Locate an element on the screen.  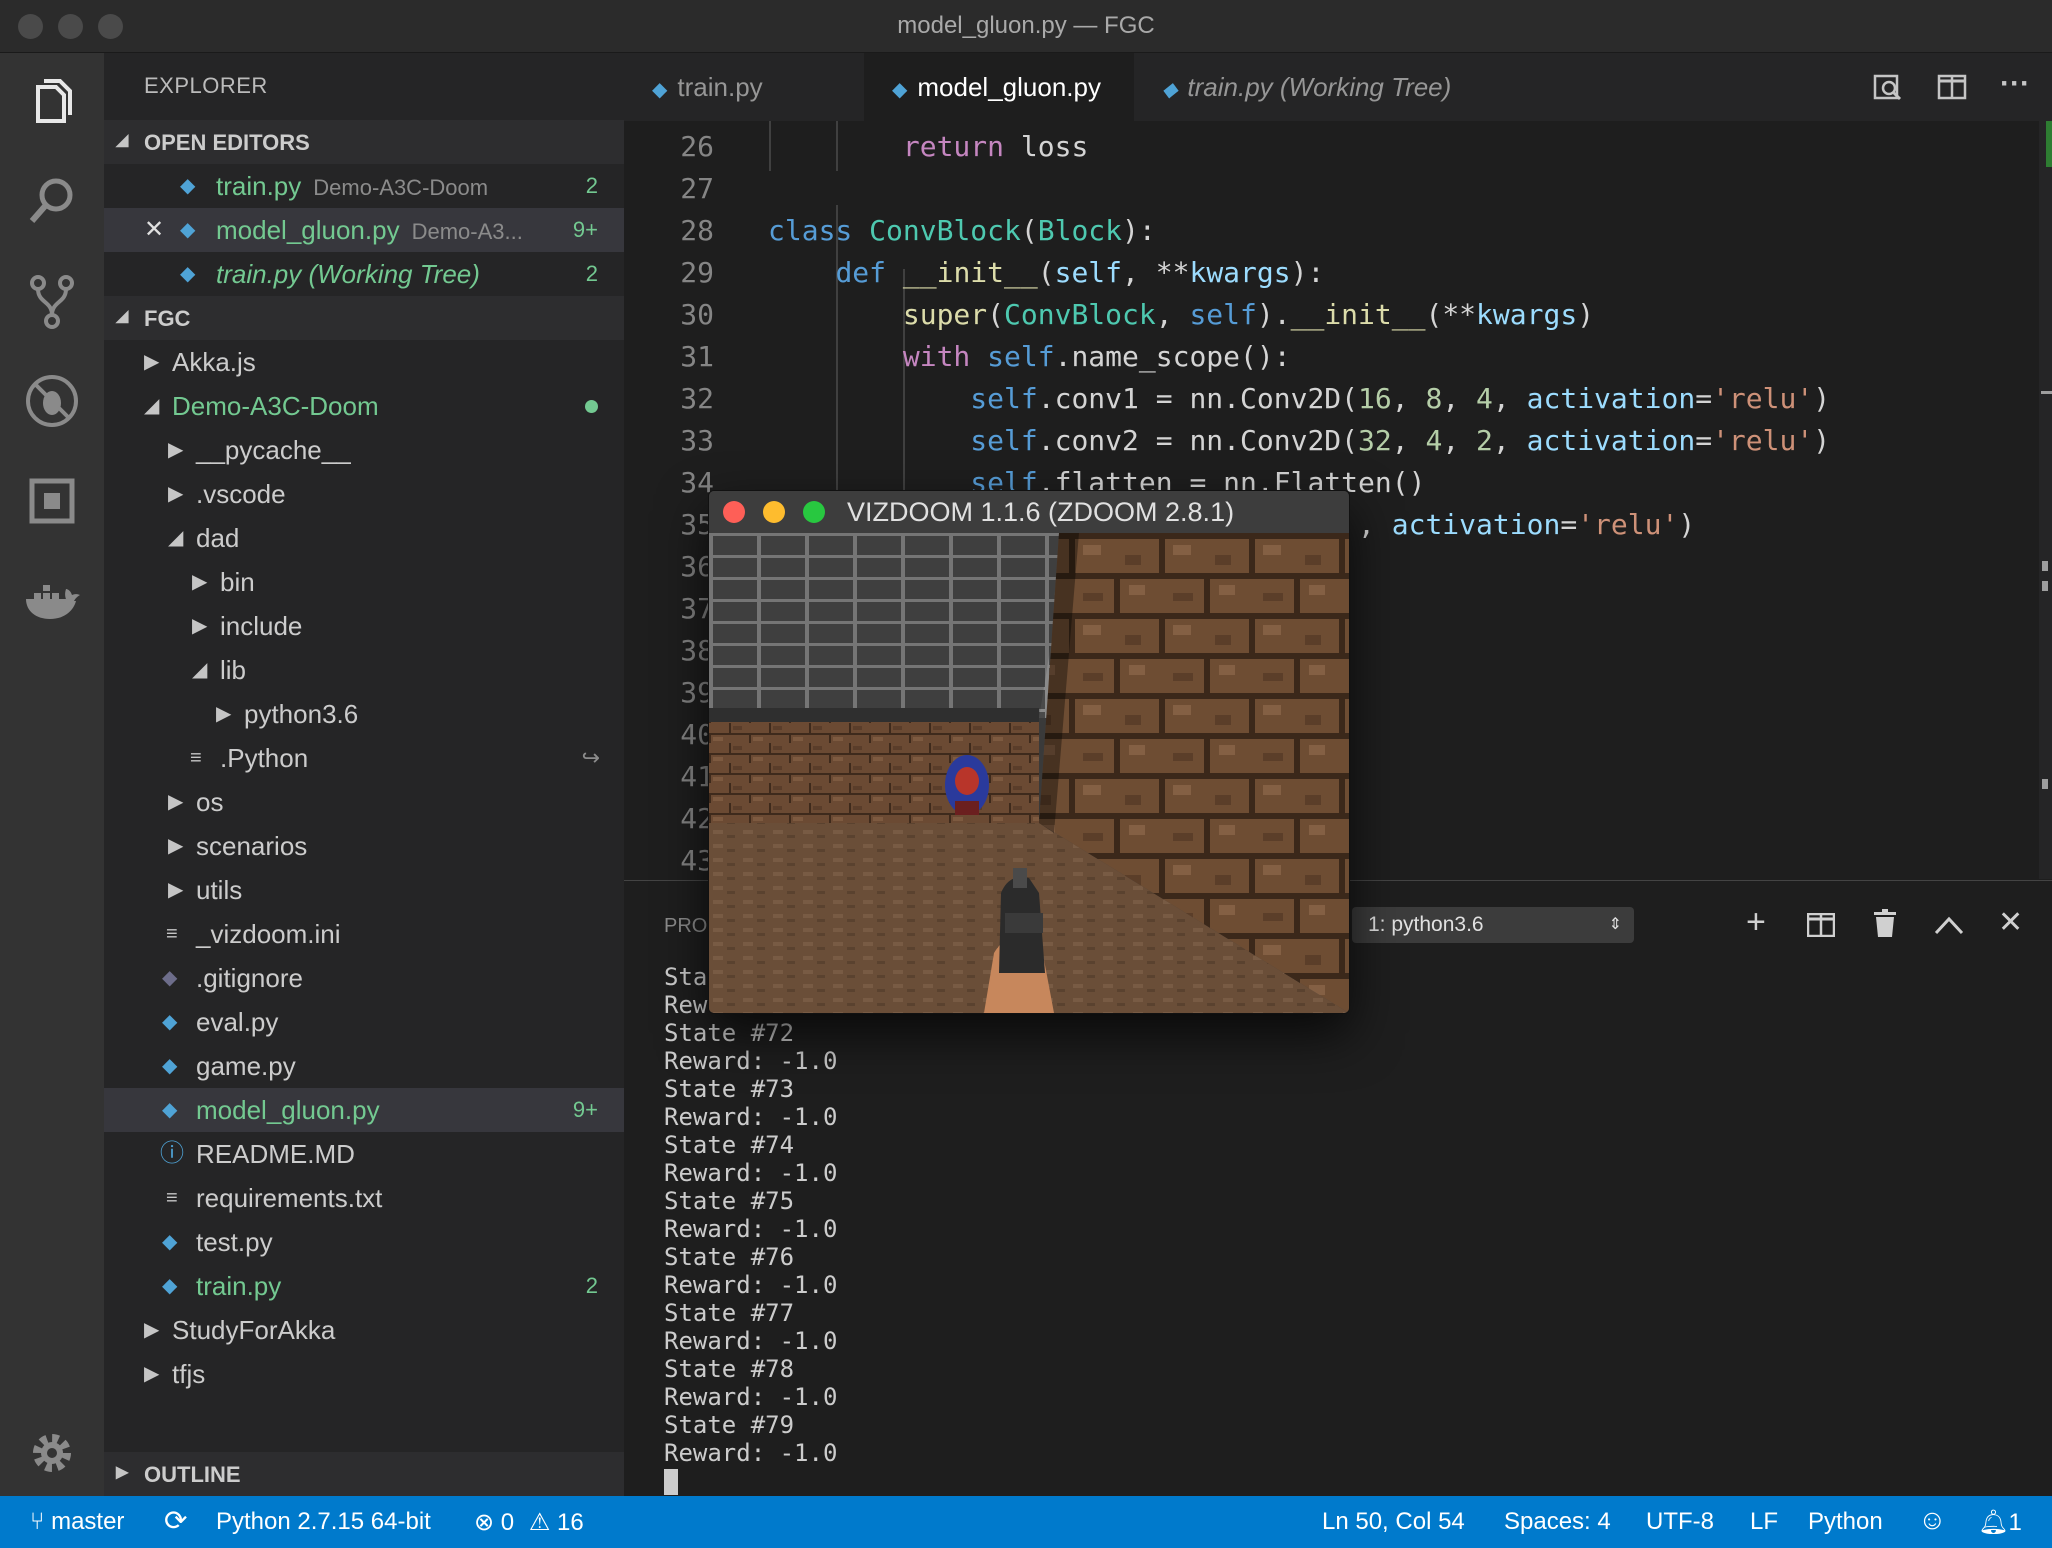
tree-folder: ▶ StudyForAkka is located at coordinates (364, 1330).